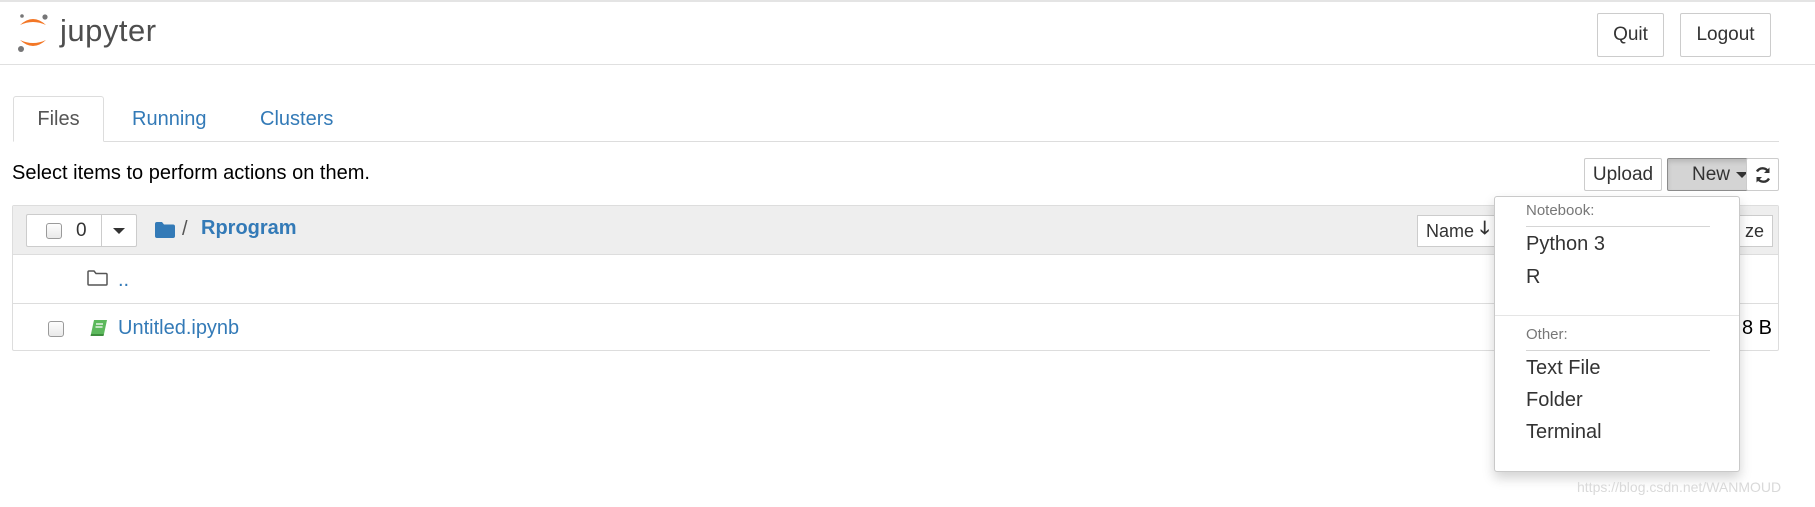 This screenshot has width=1815, height=507. Describe the element at coordinates (56, 329) in the screenshot. I see `file-checkbox` at that location.